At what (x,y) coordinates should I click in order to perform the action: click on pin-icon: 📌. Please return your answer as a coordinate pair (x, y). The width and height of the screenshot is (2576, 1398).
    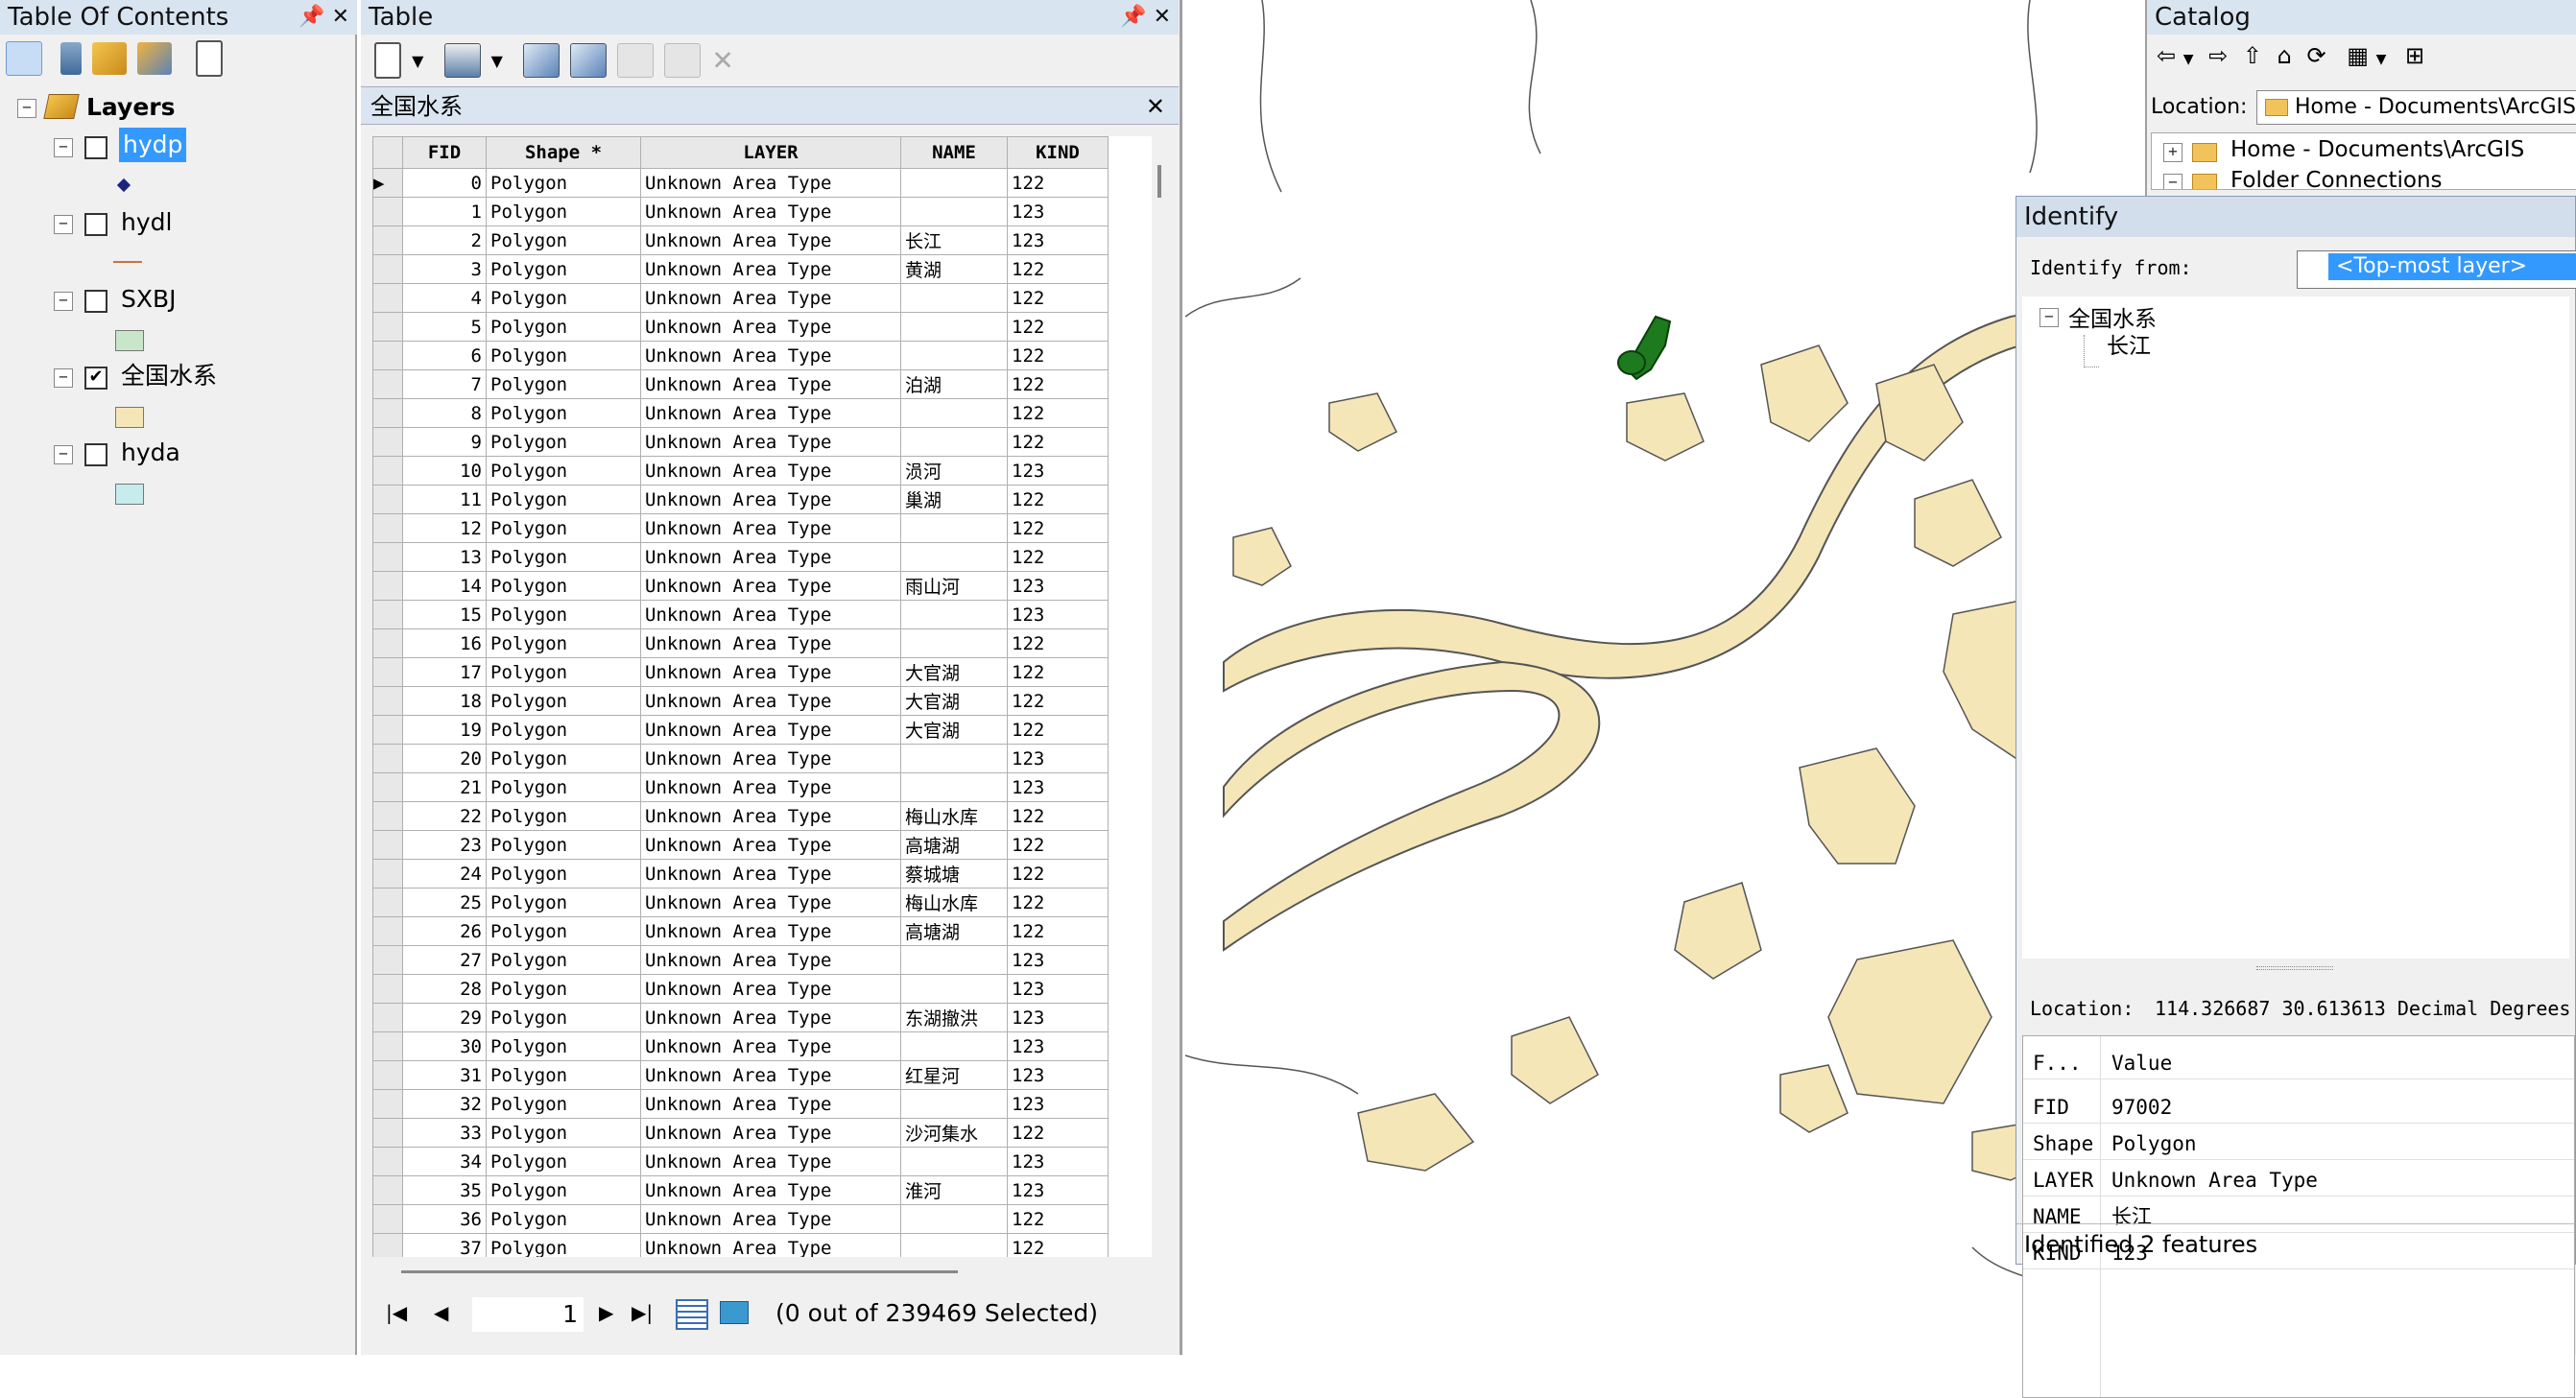
    Looking at the image, I should click on (1133, 17).